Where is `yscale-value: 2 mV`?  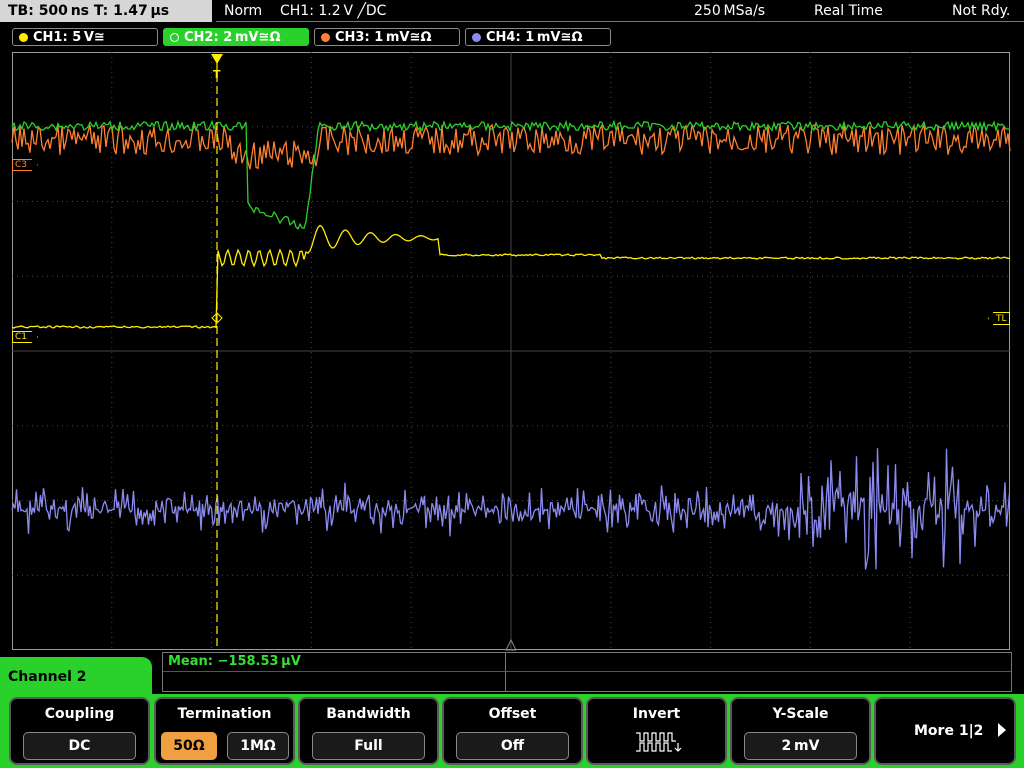 yscale-value: 2 mV is located at coordinates (800, 746).